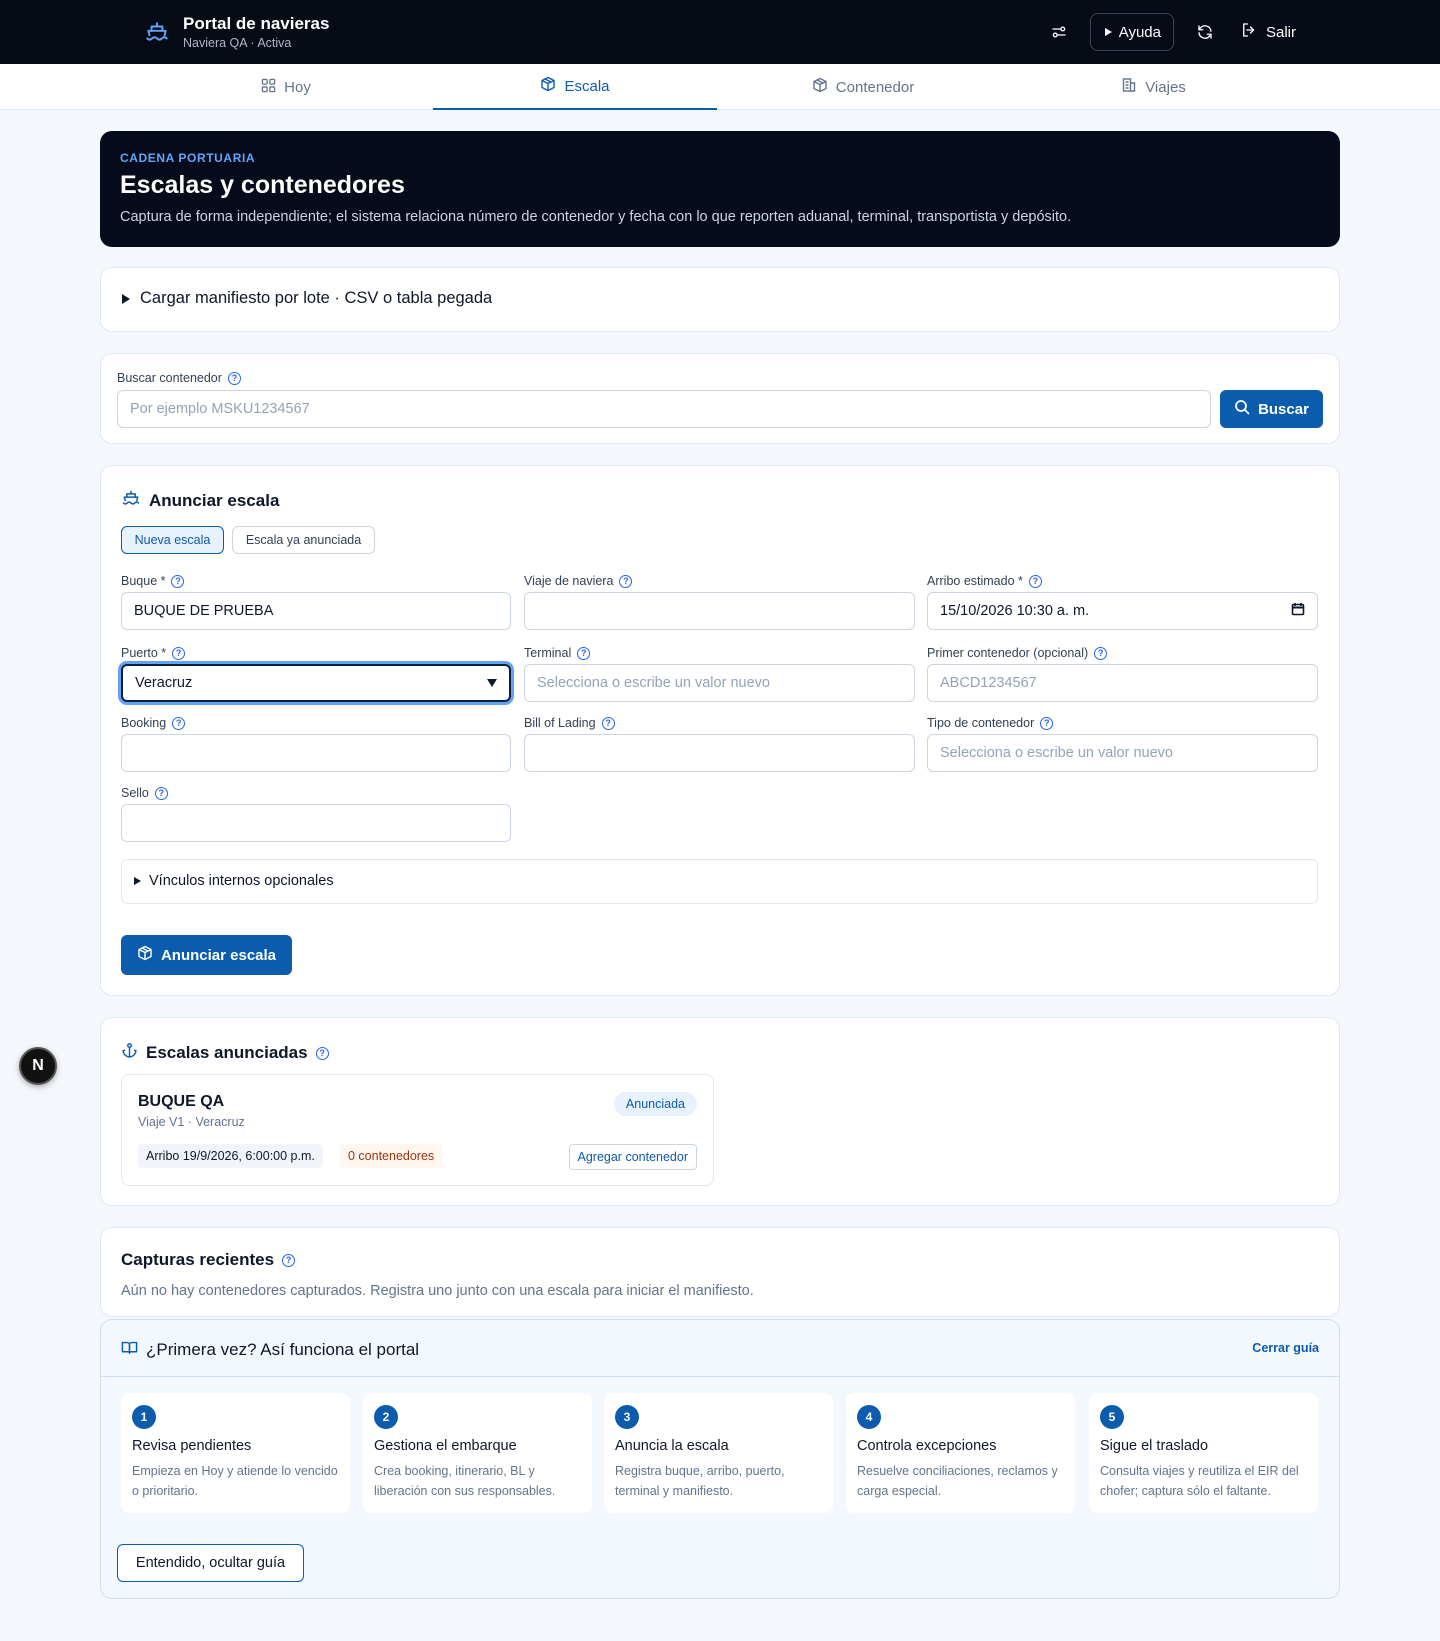  Describe the element at coordinates (230, 1156) in the screenshot. I see `arrival-chip: Arribo 19/9/2026, 6:00:00 p.m.` at that location.